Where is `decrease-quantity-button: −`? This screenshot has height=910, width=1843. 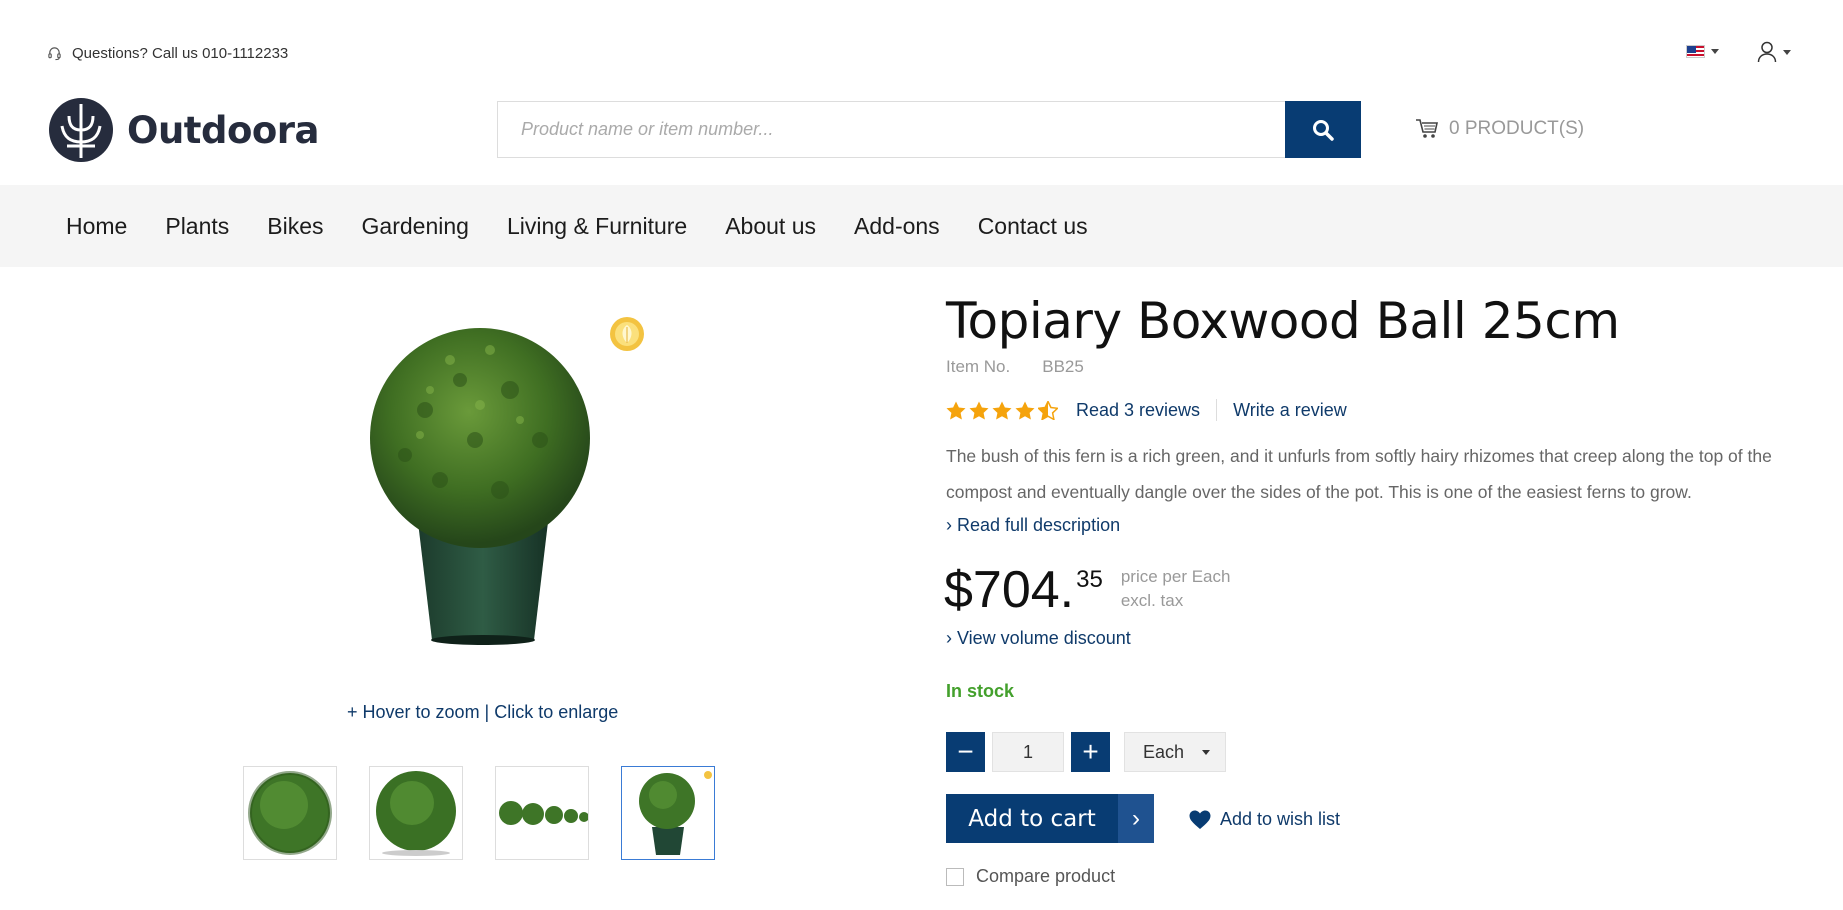
decrease-quantity-button: − is located at coordinates (965, 752).